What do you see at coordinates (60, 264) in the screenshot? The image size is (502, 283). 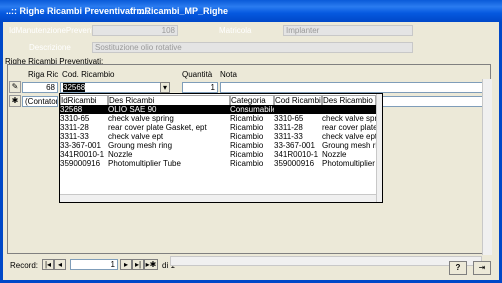 I see `prev-record-button: ◂` at bounding box center [60, 264].